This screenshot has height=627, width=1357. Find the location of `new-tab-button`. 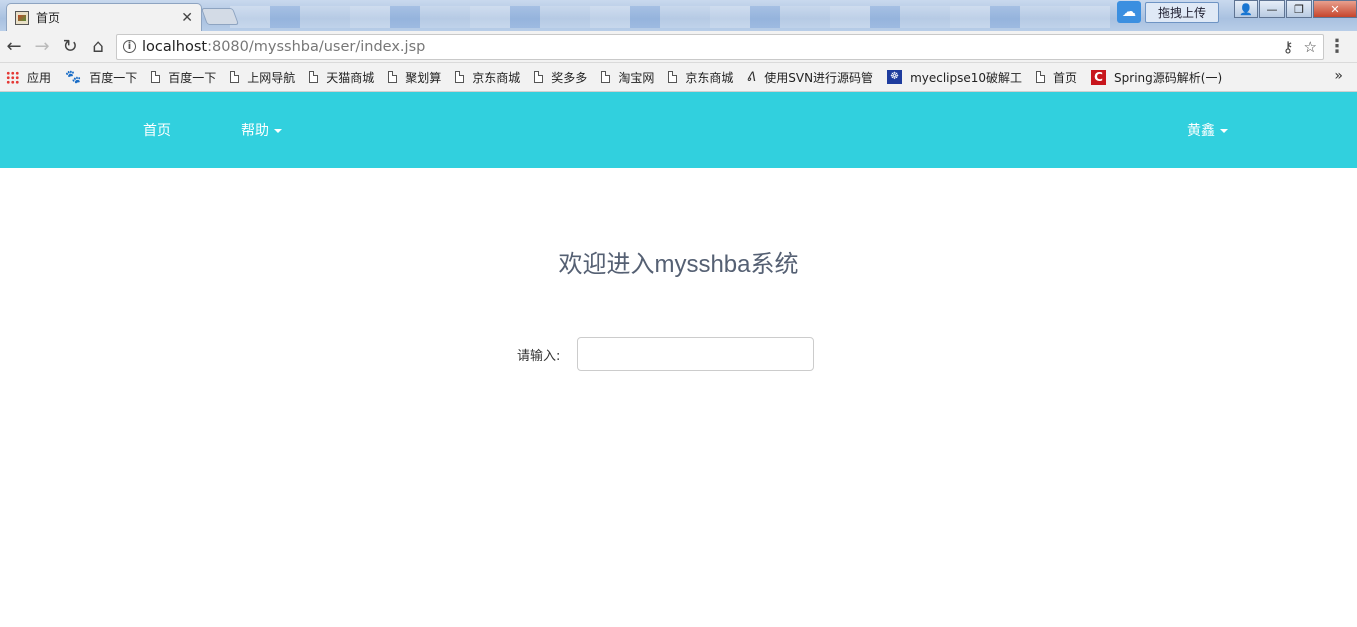

new-tab-button is located at coordinates (220, 16).